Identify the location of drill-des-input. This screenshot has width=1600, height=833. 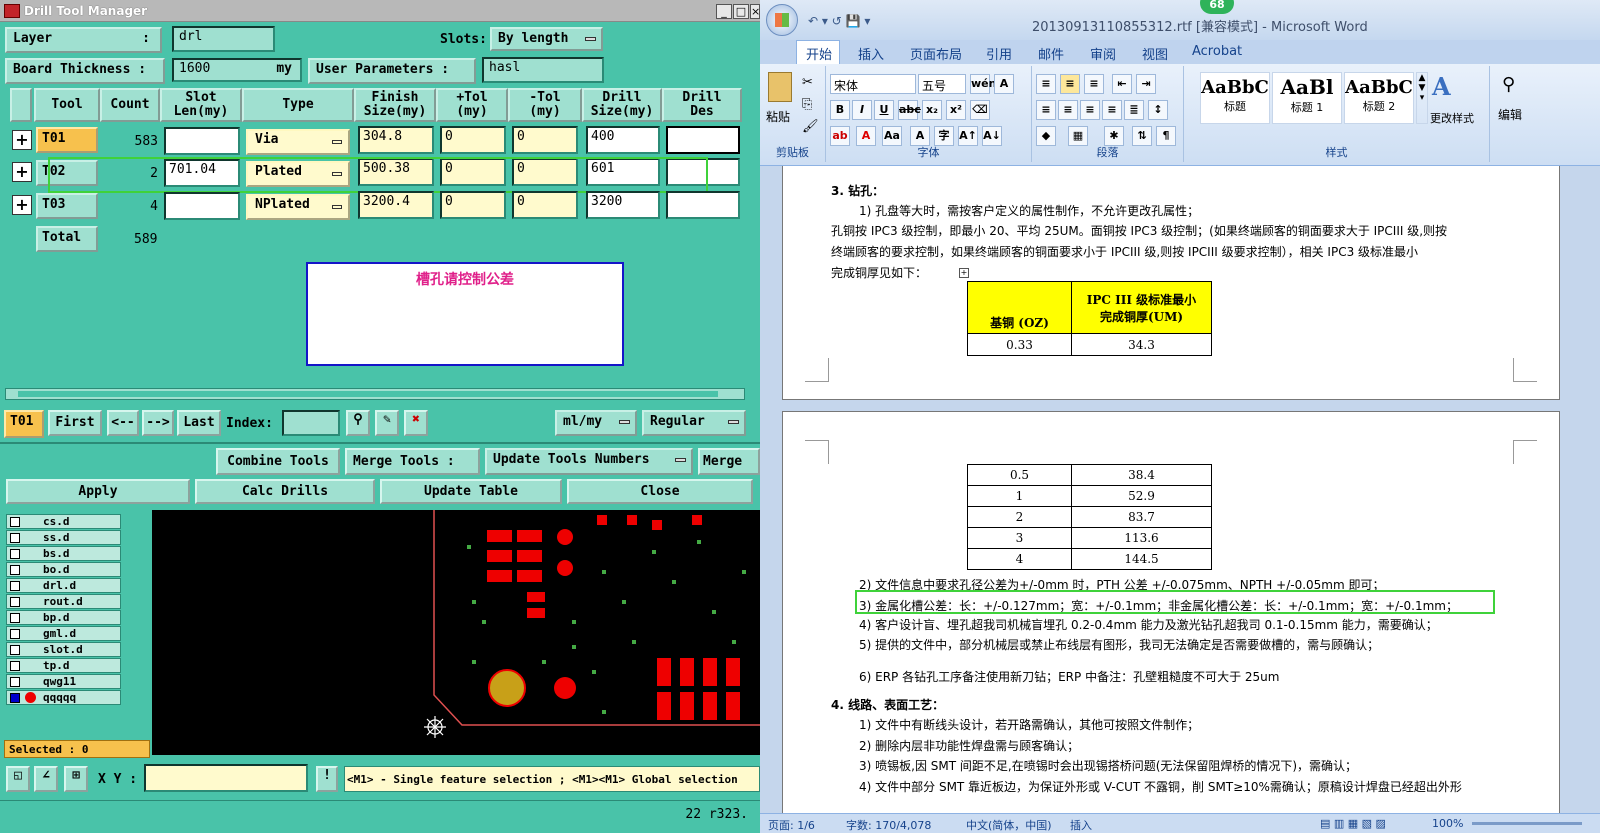
(703, 205).